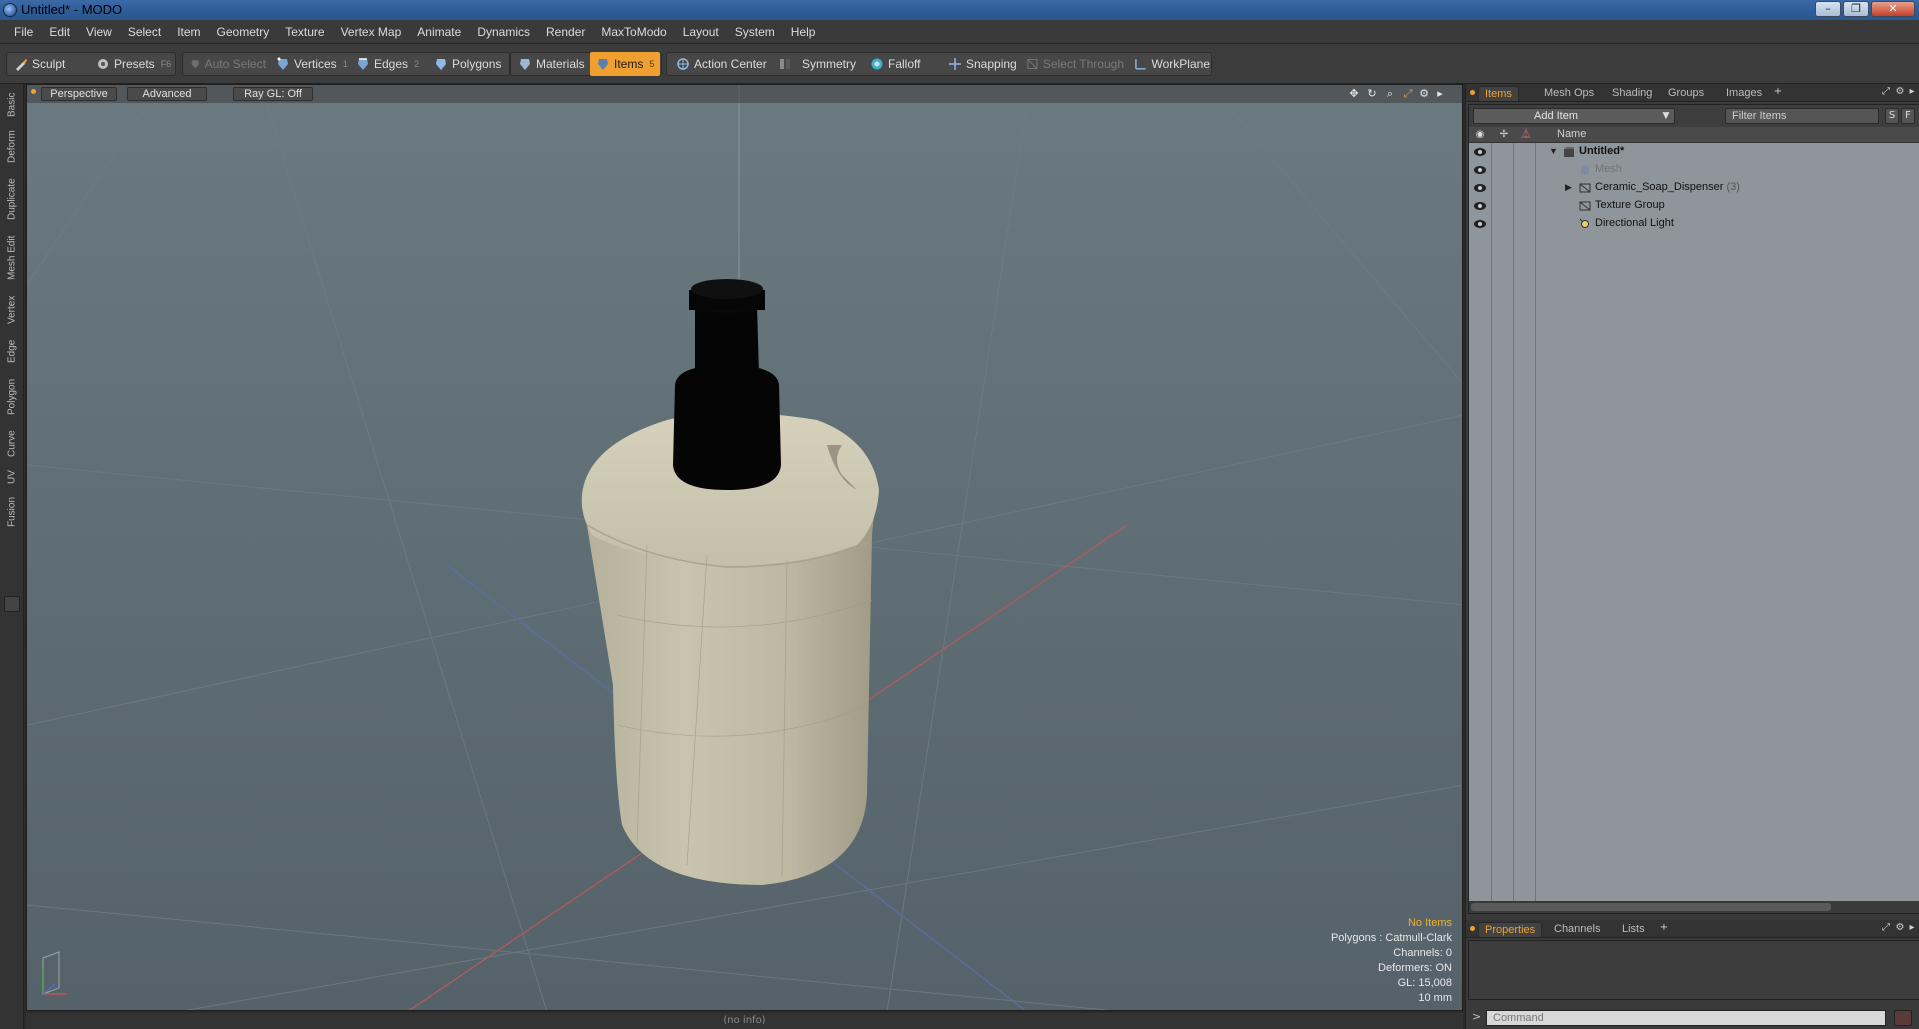 The height and width of the screenshot is (1029, 1919). I want to click on tree-row-ceramic-soap-dispenser: ▶ Ceramic_Soap_Dispenser (3), so click(1694, 188).